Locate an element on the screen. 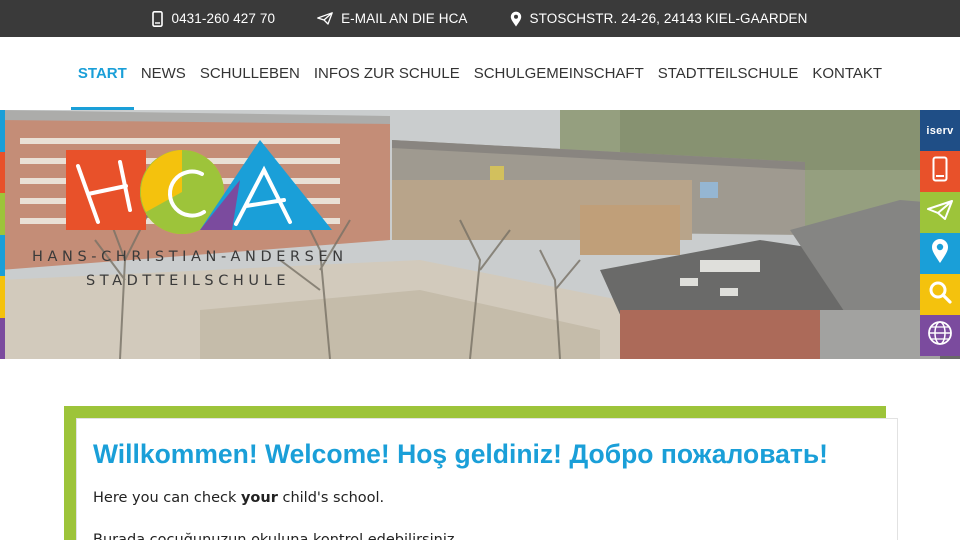 The width and height of the screenshot is (960, 540). welcome-text-english: Here you can check your child's school. is located at coordinates (238, 498).